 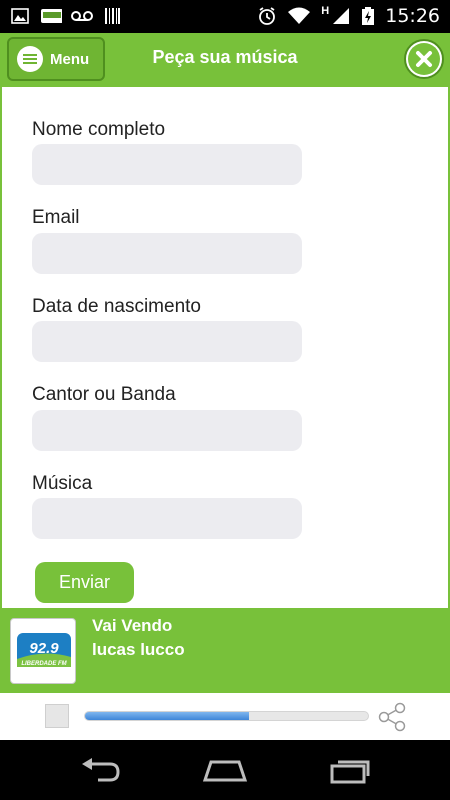 What do you see at coordinates (225, 650) in the screenshot?
I see `now-playing-bar: 92.9 LIBERDADE FM Vai Vendo lucas lucco` at bounding box center [225, 650].